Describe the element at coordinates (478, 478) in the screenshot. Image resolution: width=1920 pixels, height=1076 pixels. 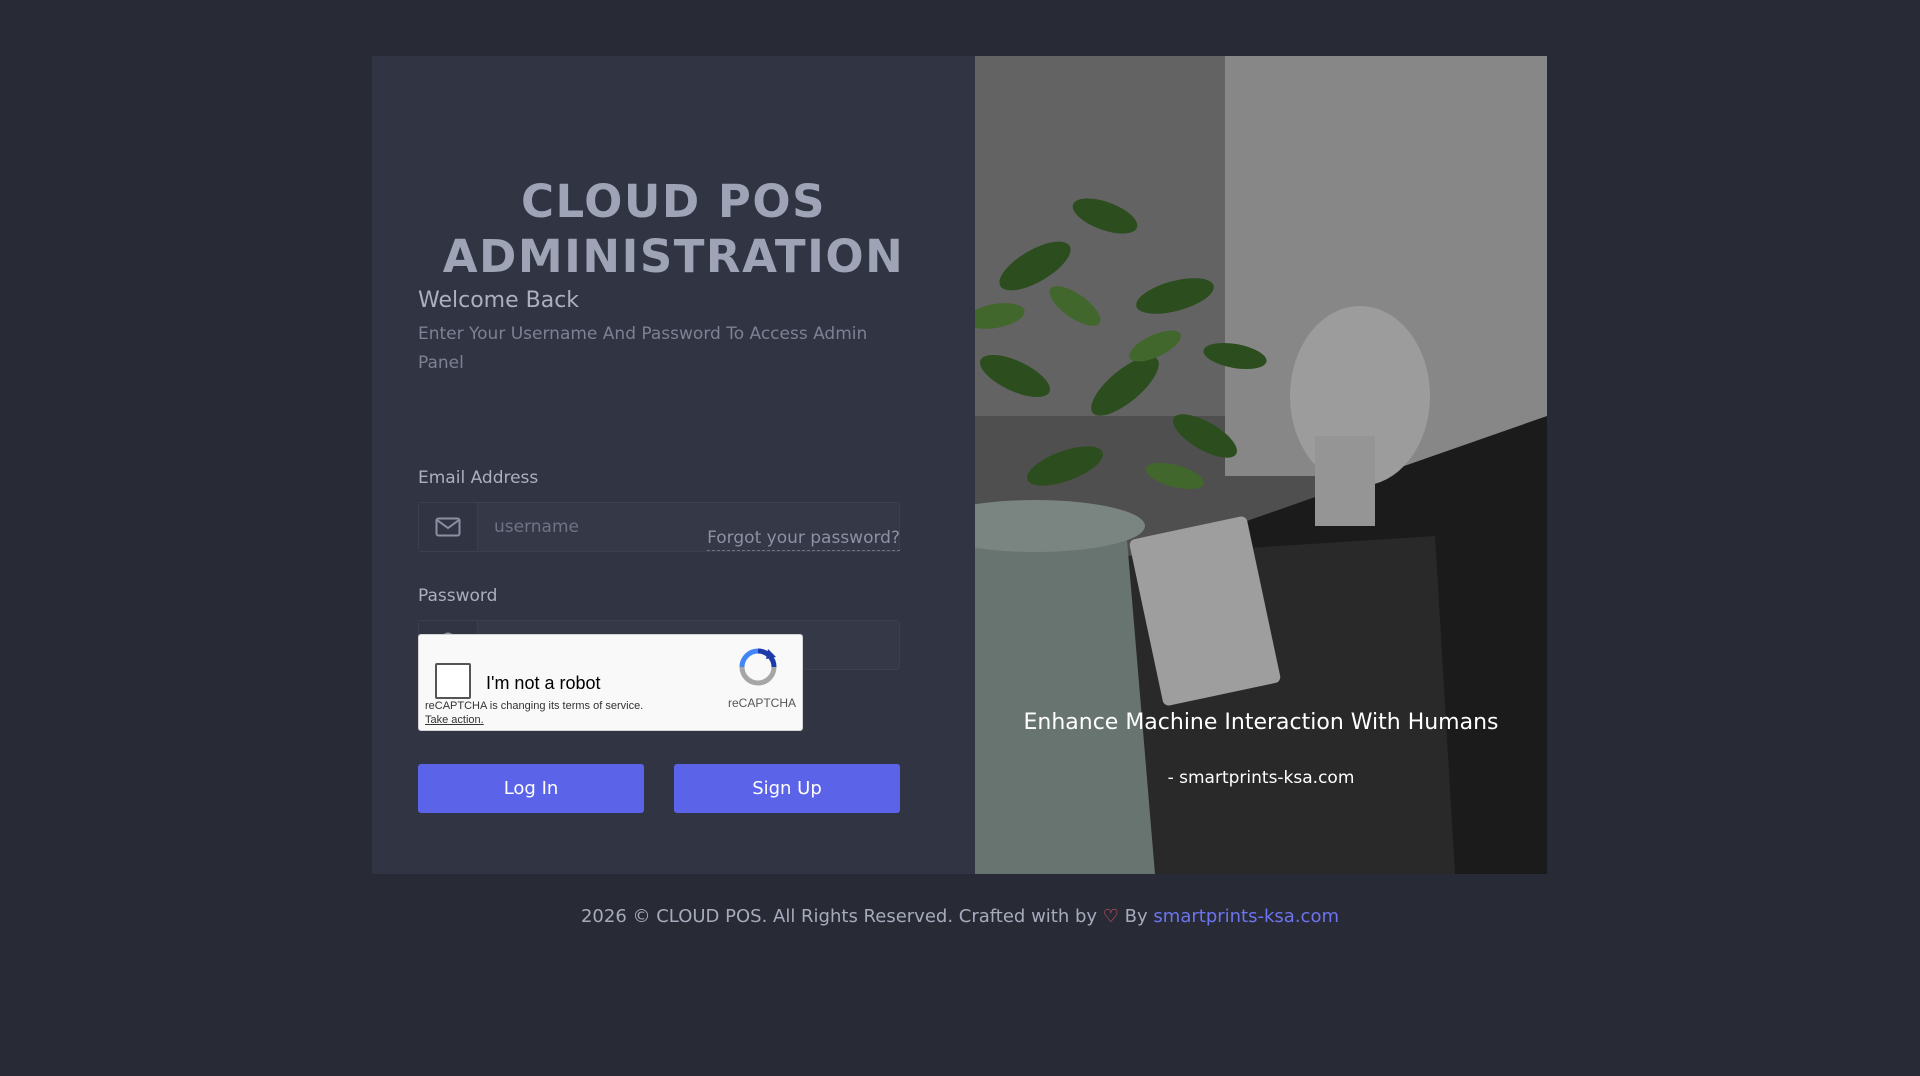
I see `email-label: Email Address` at that location.